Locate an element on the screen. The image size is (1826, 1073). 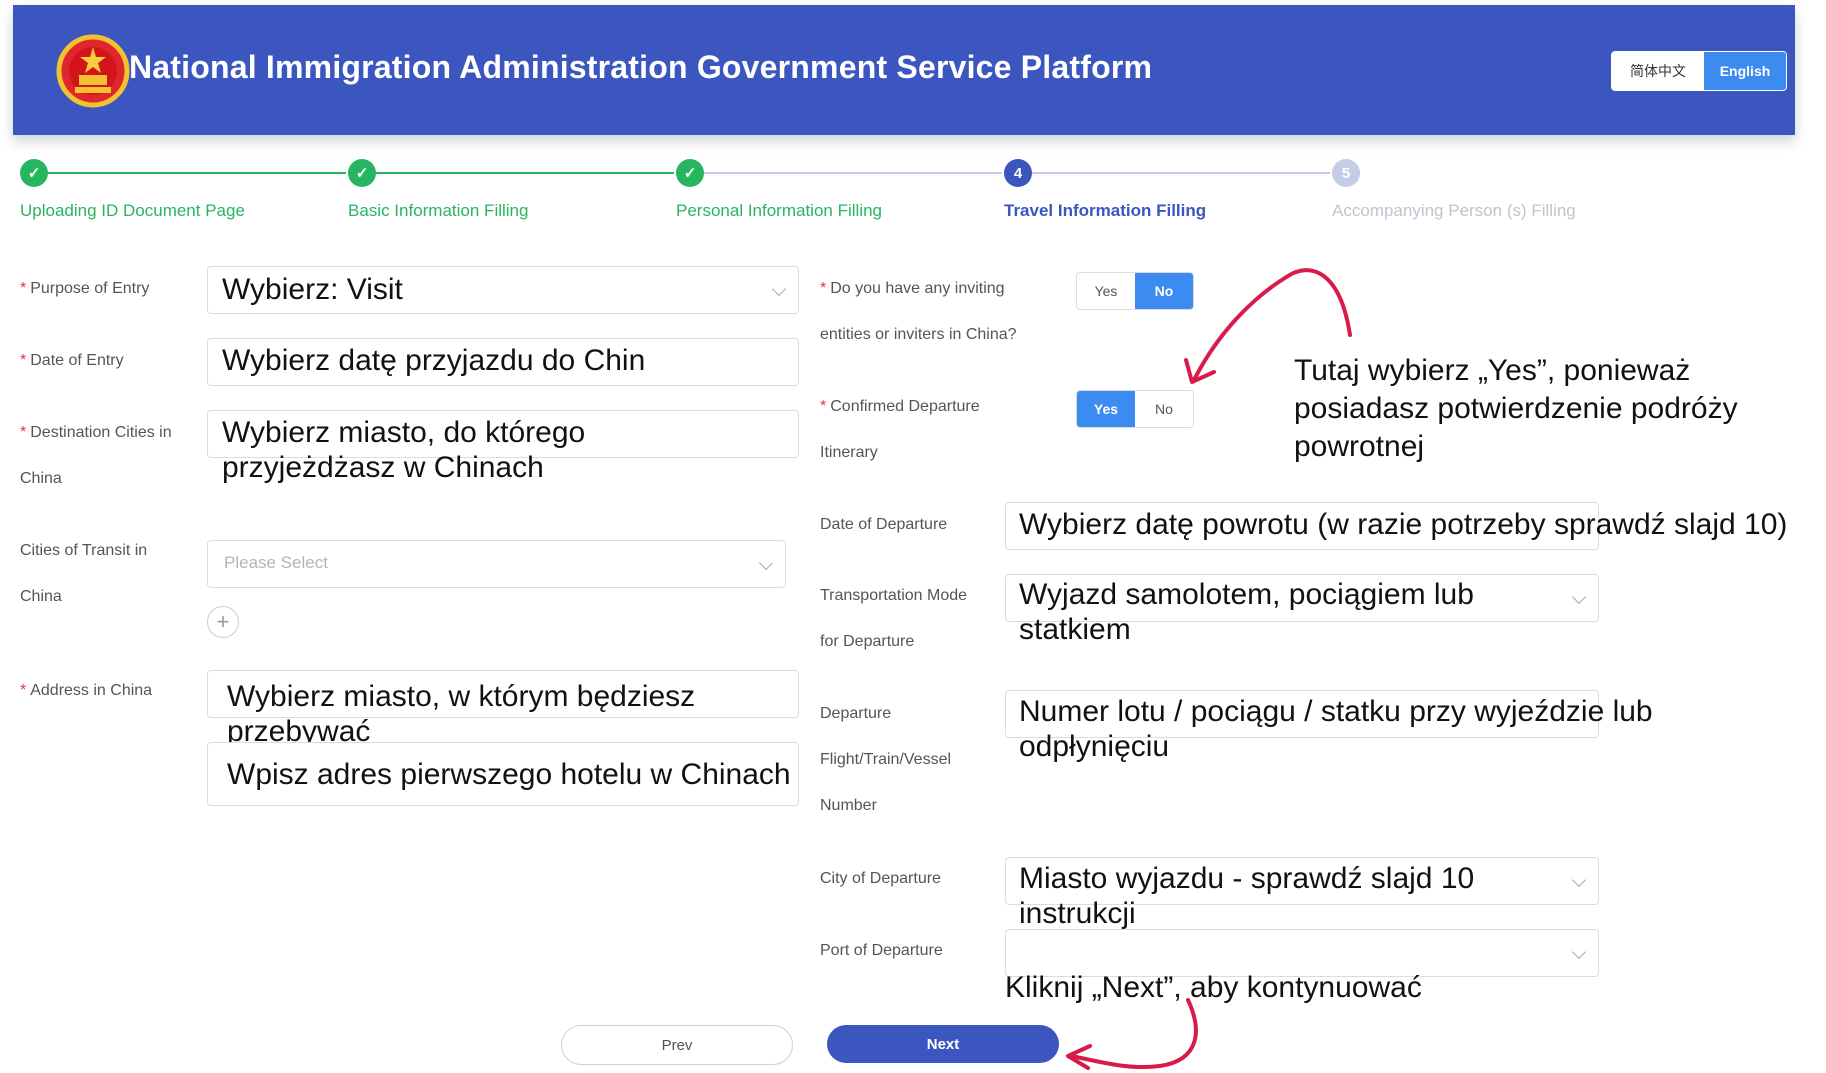
transit-select: Please Select is located at coordinates (496, 564).